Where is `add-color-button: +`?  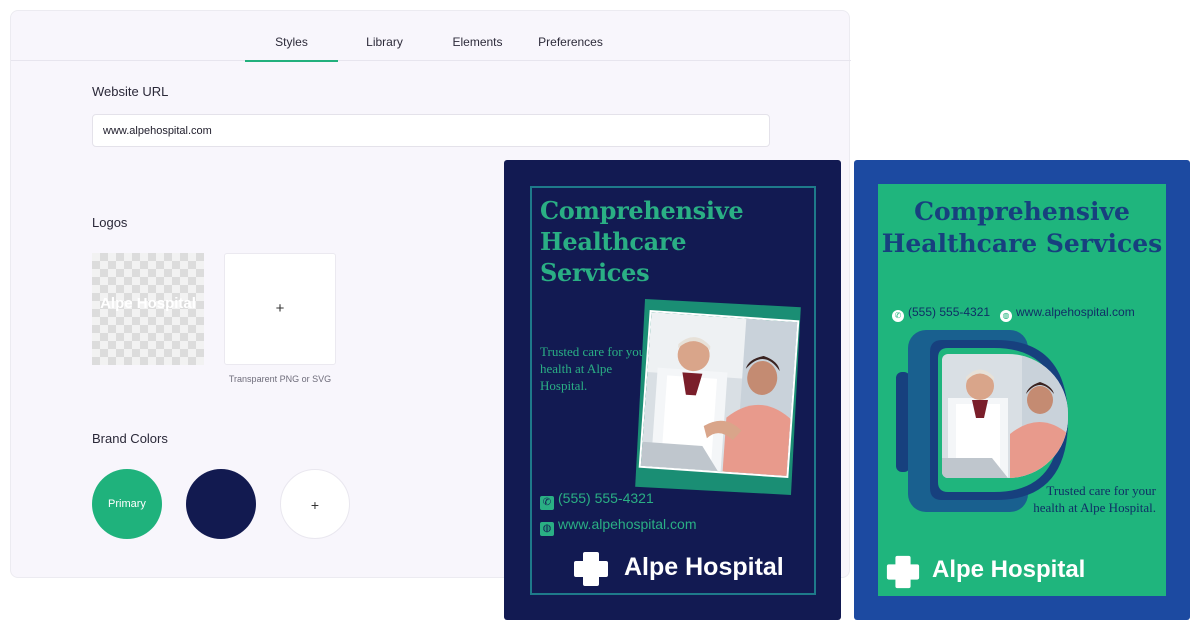 add-color-button: + is located at coordinates (315, 504).